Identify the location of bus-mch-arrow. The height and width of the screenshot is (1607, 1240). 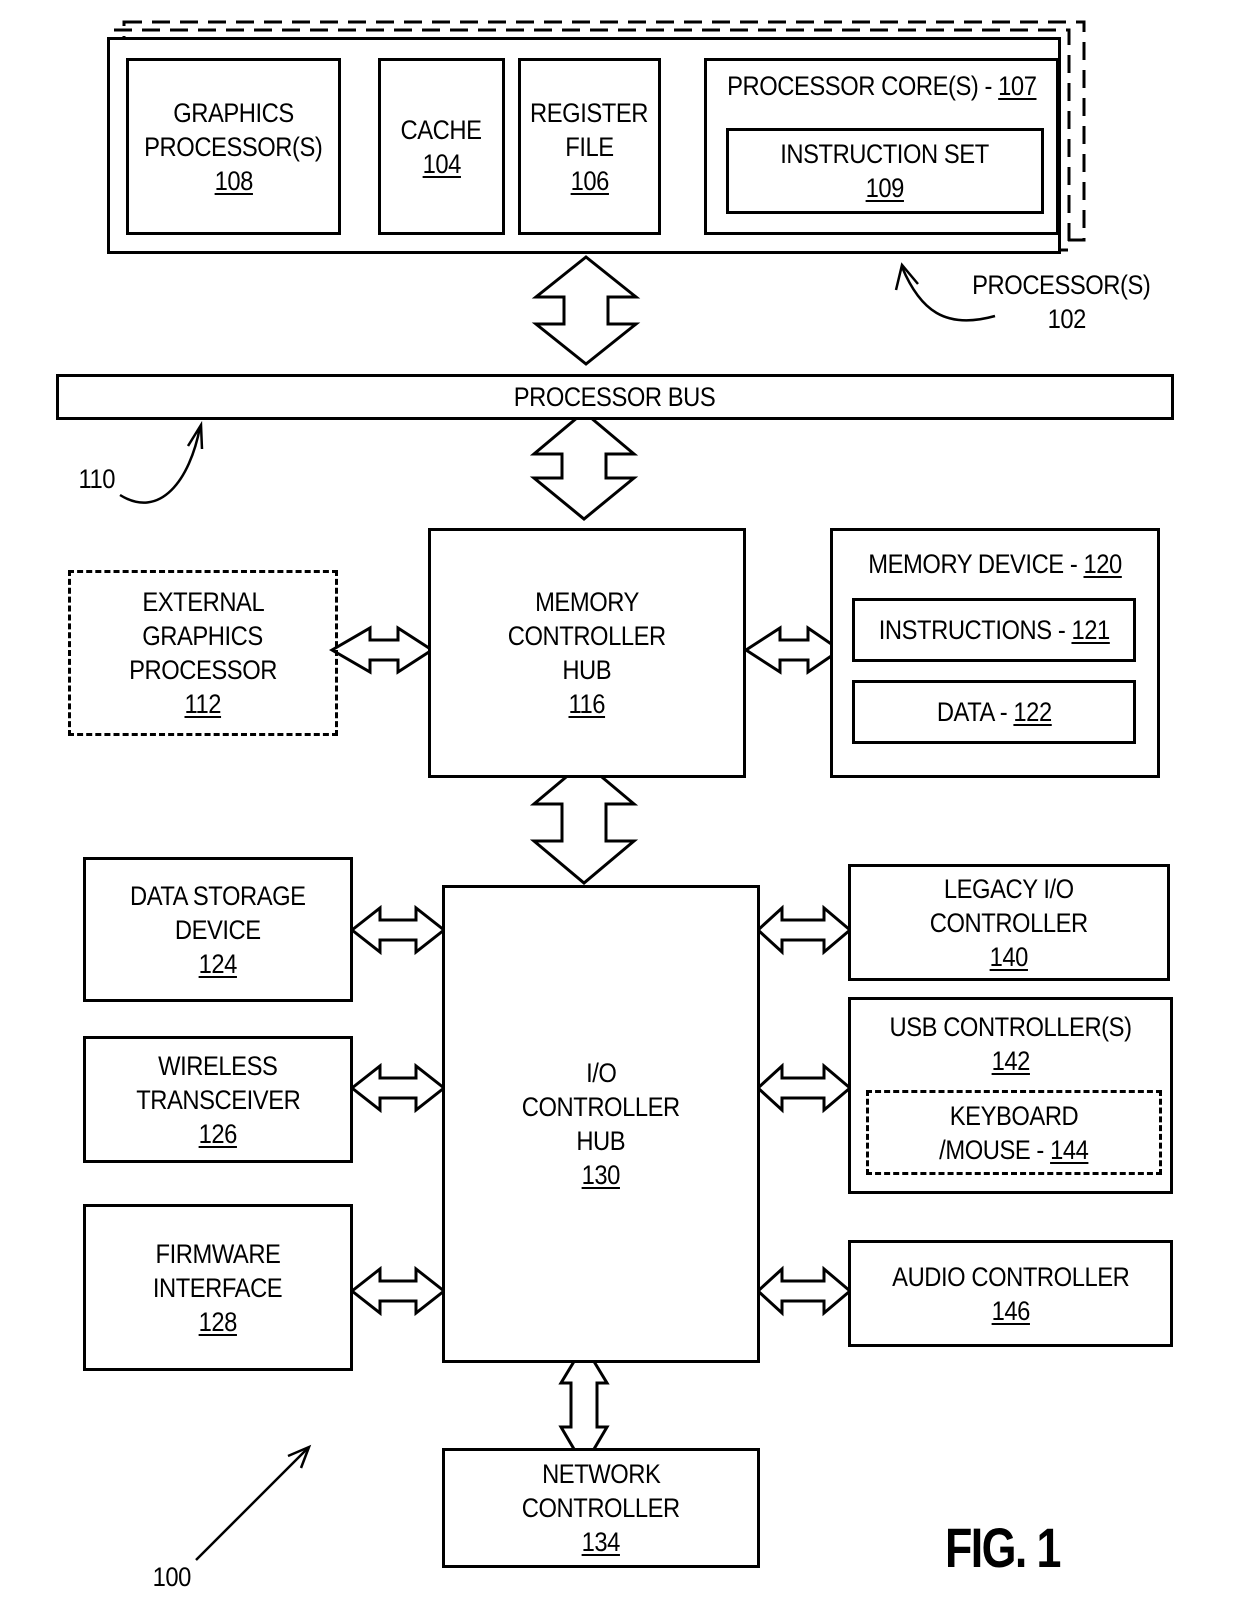
(584, 465).